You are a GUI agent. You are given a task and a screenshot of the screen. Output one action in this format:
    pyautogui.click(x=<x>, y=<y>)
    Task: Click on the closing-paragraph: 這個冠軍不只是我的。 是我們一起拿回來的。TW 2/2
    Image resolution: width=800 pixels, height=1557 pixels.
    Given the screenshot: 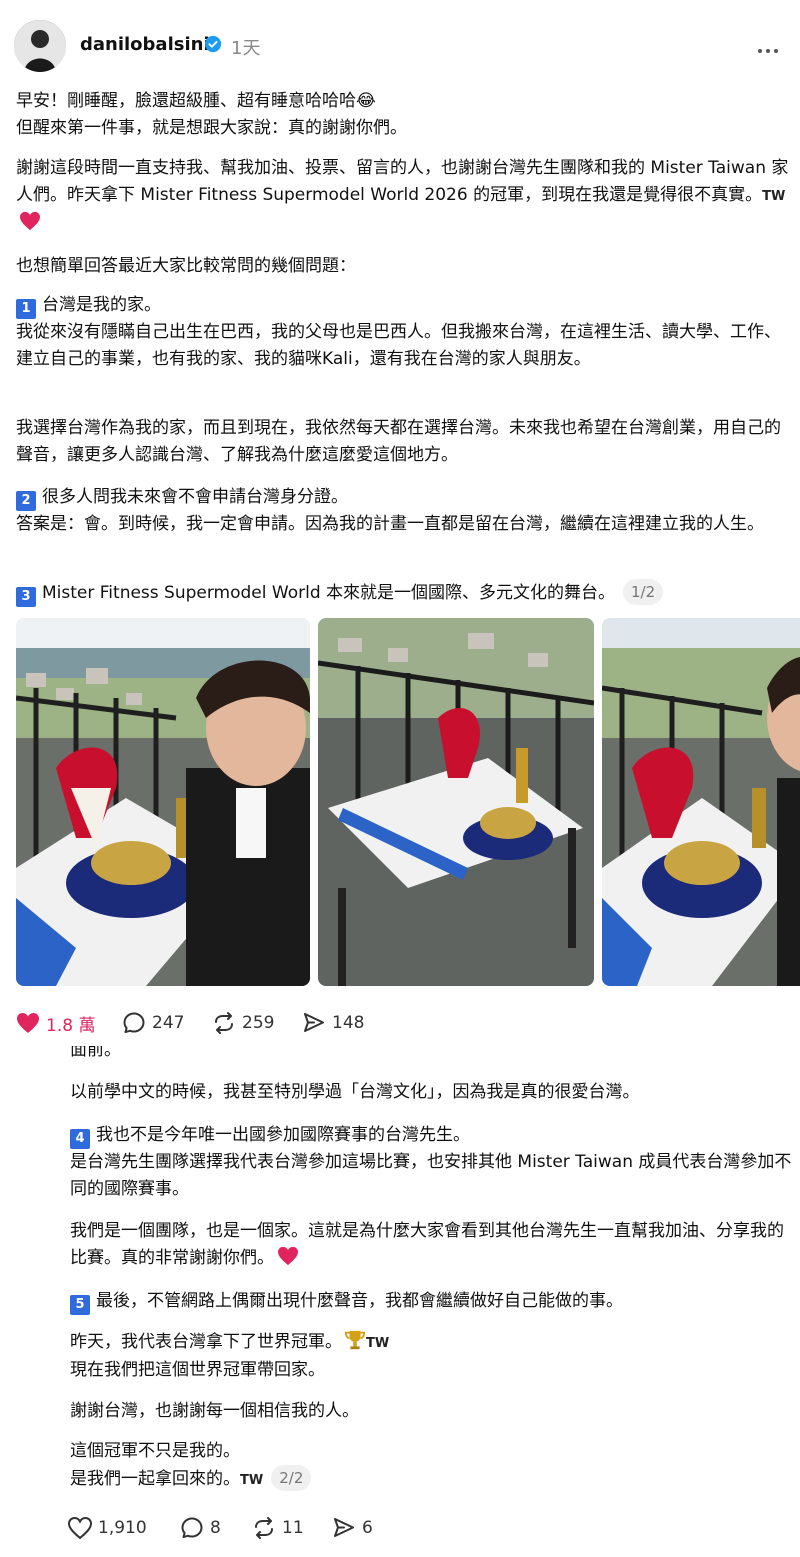 What is the action you would take?
    pyautogui.click(x=433, y=1466)
    